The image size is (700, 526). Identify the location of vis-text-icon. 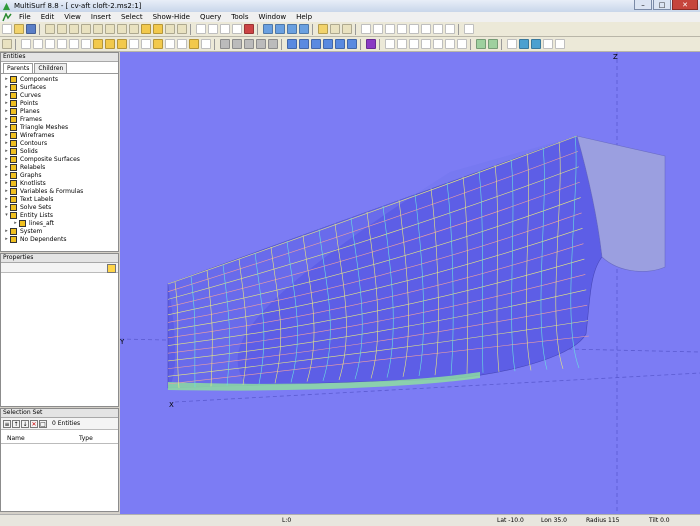
(182, 44).